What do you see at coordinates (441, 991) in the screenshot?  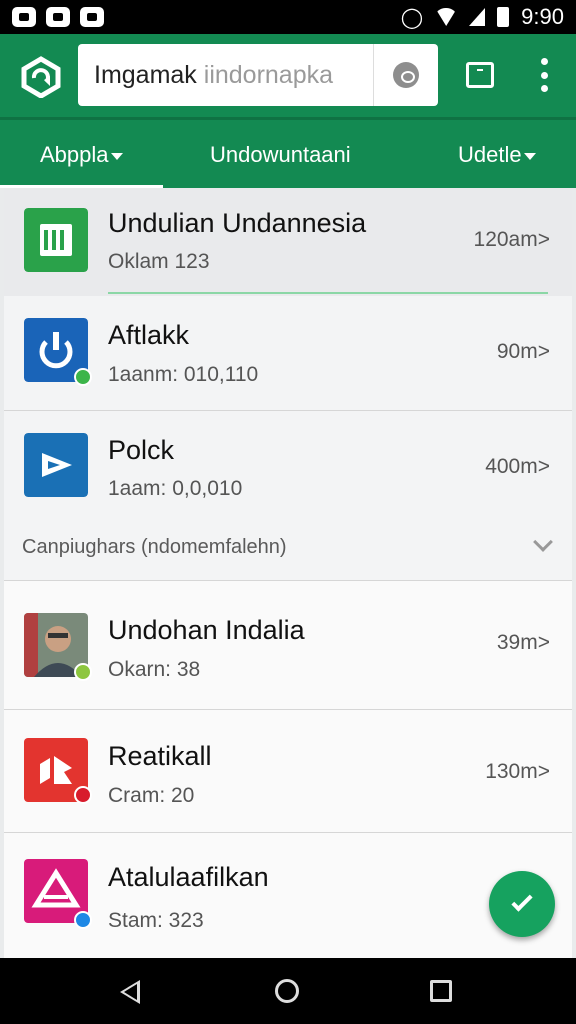 I see `recent-apps-icon` at bounding box center [441, 991].